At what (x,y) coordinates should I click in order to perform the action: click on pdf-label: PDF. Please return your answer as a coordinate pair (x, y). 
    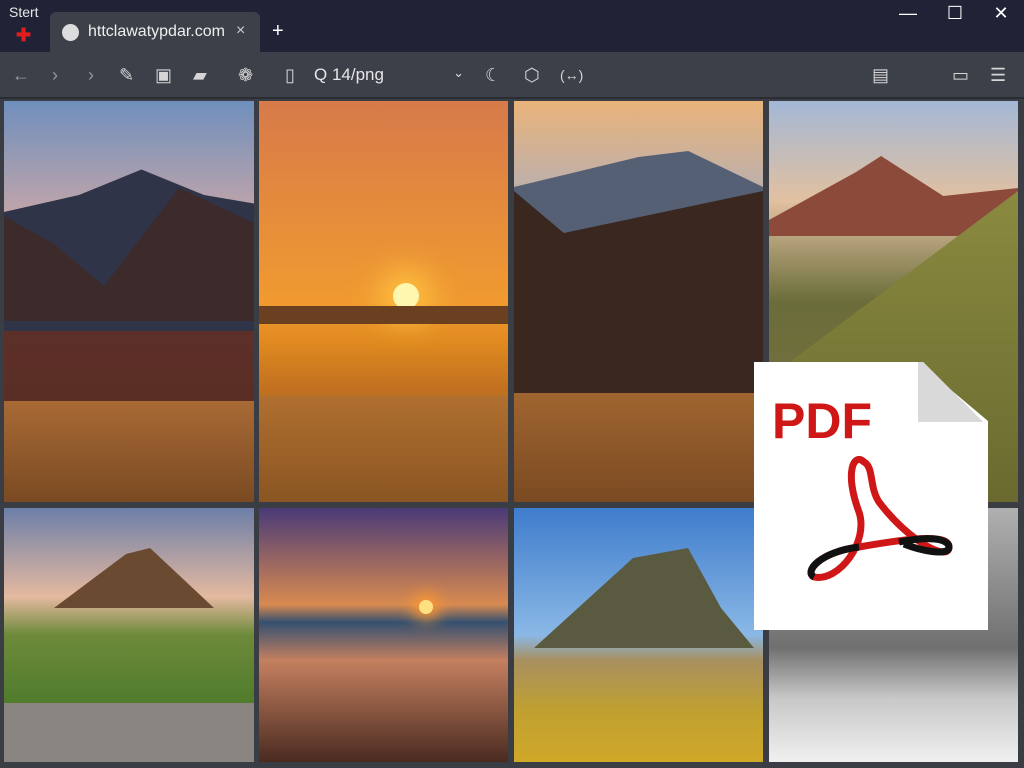
    Looking at the image, I should click on (822, 421).